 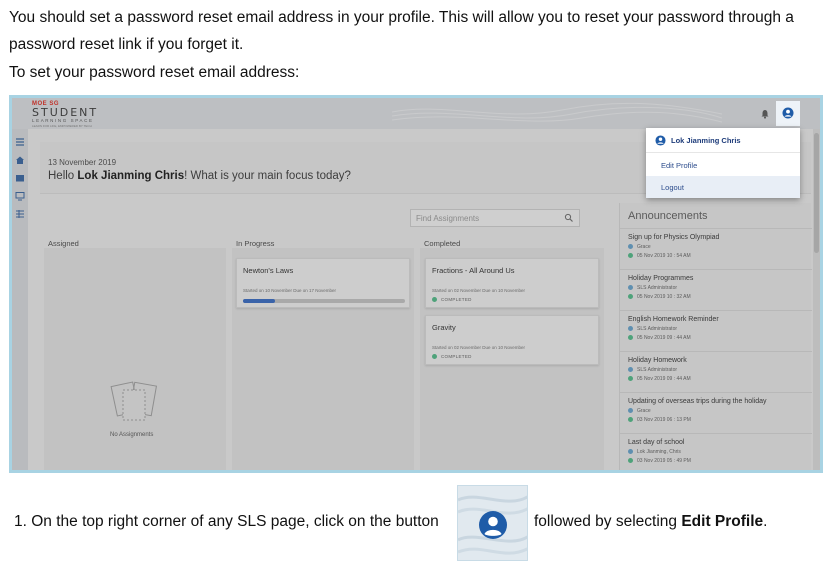 I want to click on scrollbar-thumb, so click(x=816, y=193).